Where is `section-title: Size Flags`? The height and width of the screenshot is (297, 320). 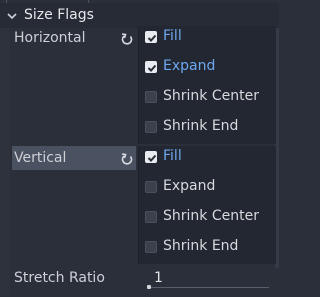 section-title: Size Flags is located at coordinates (59, 15).